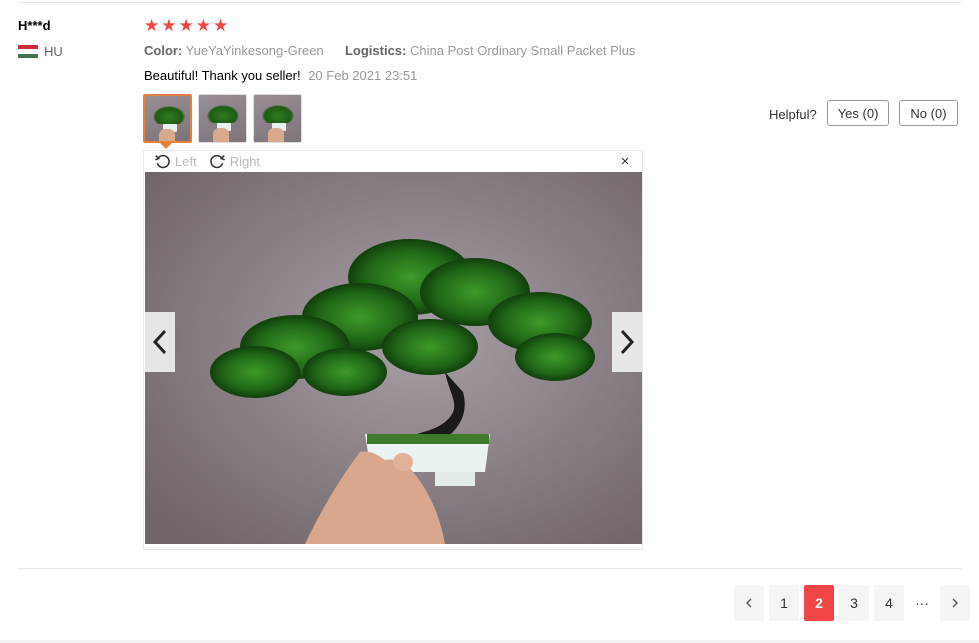  What do you see at coordinates (40, 51) in the screenshot?
I see `reviewer-country: HU` at bounding box center [40, 51].